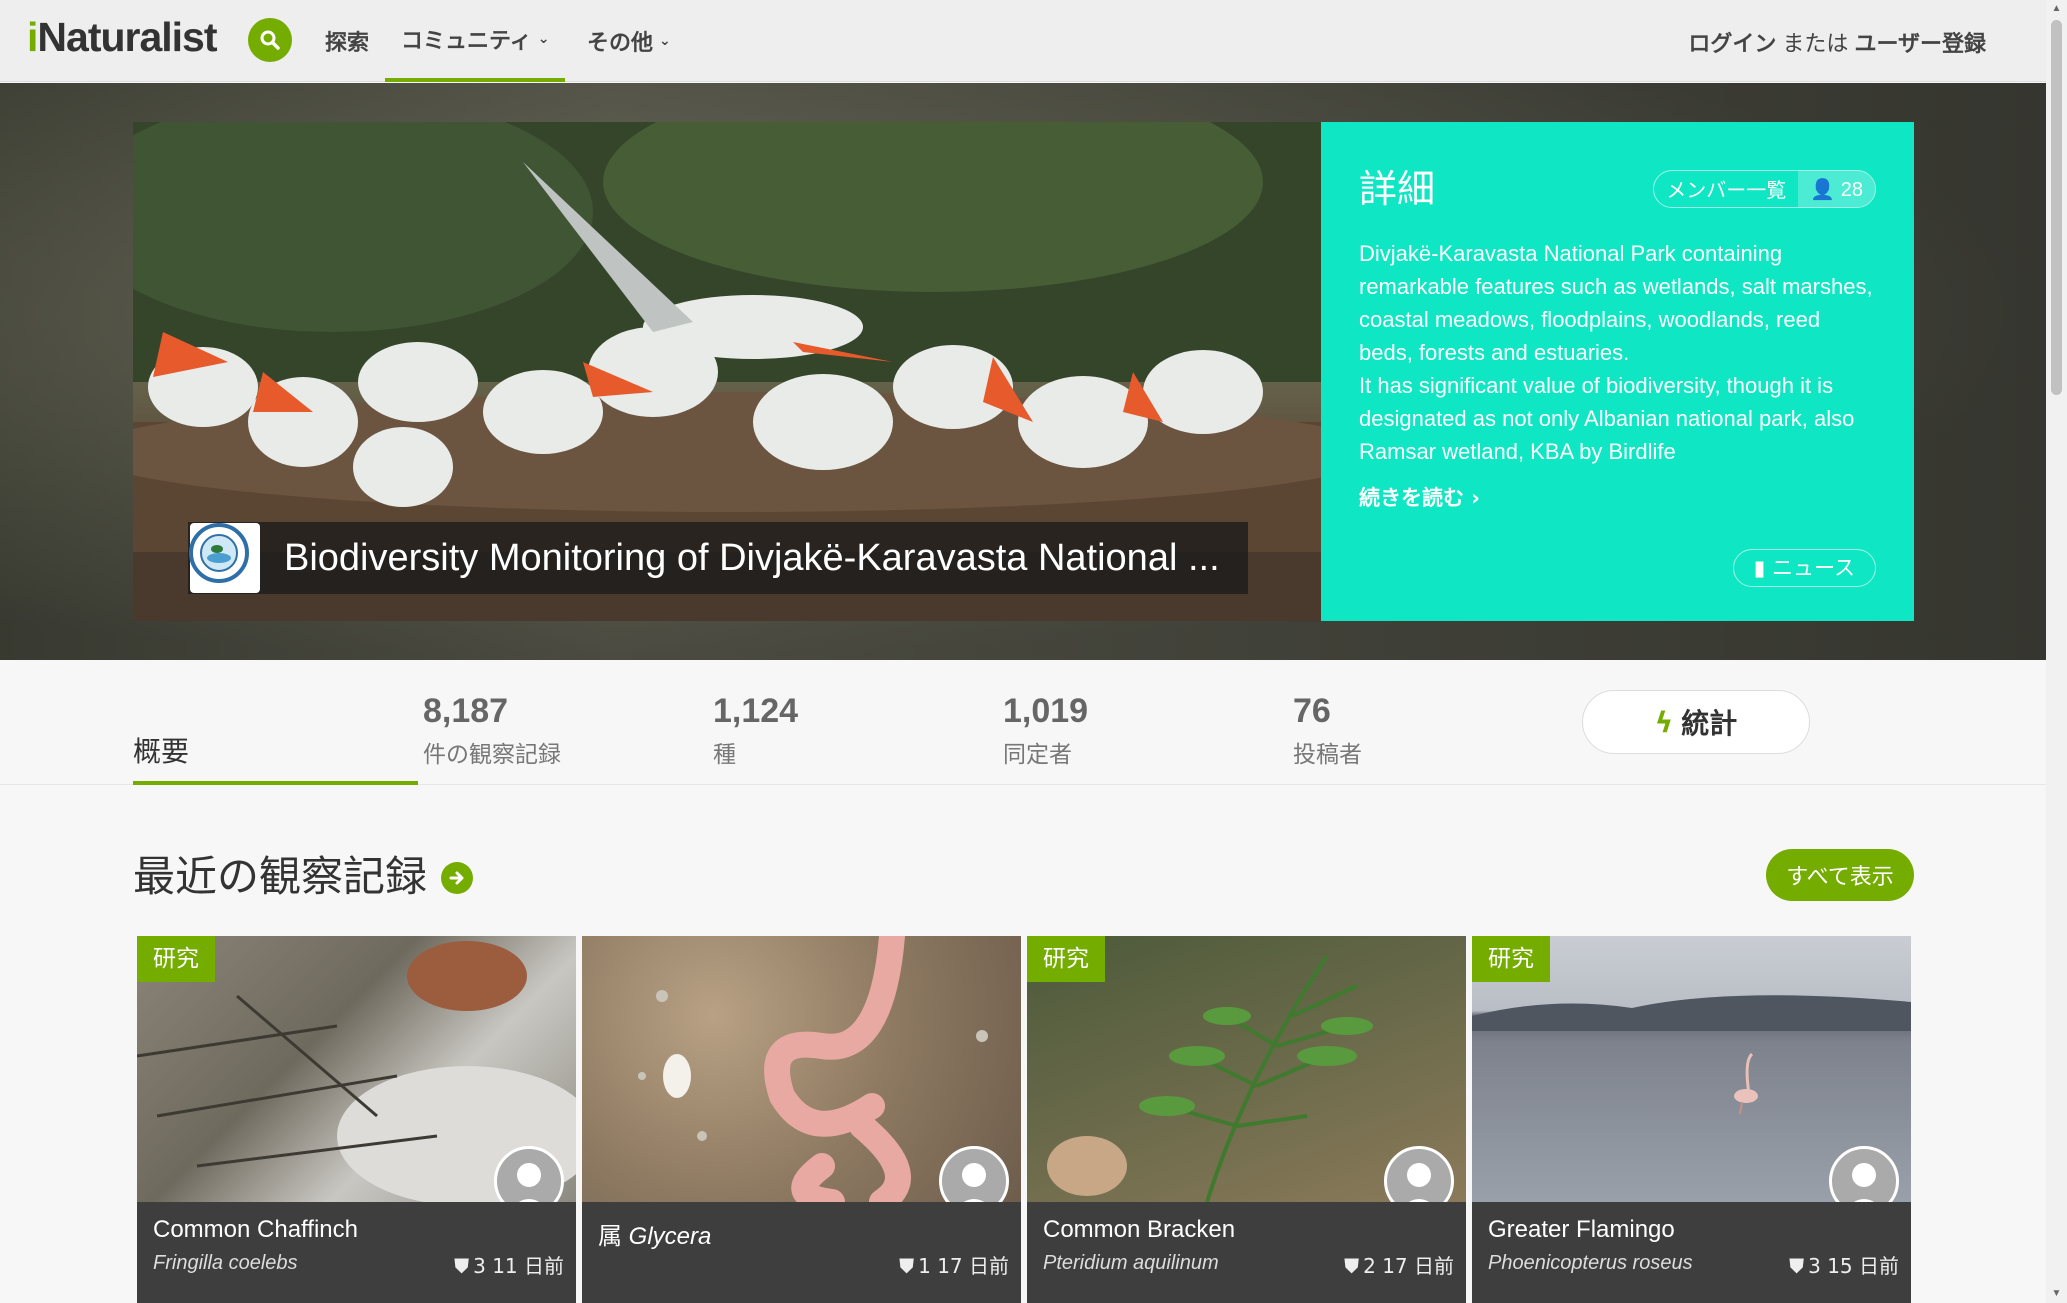 The width and height of the screenshot is (2067, 1303). Describe the element at coordinates (492, 755) in the screenshot. I see `stat-observations-label: 件の観察記録` at that location.